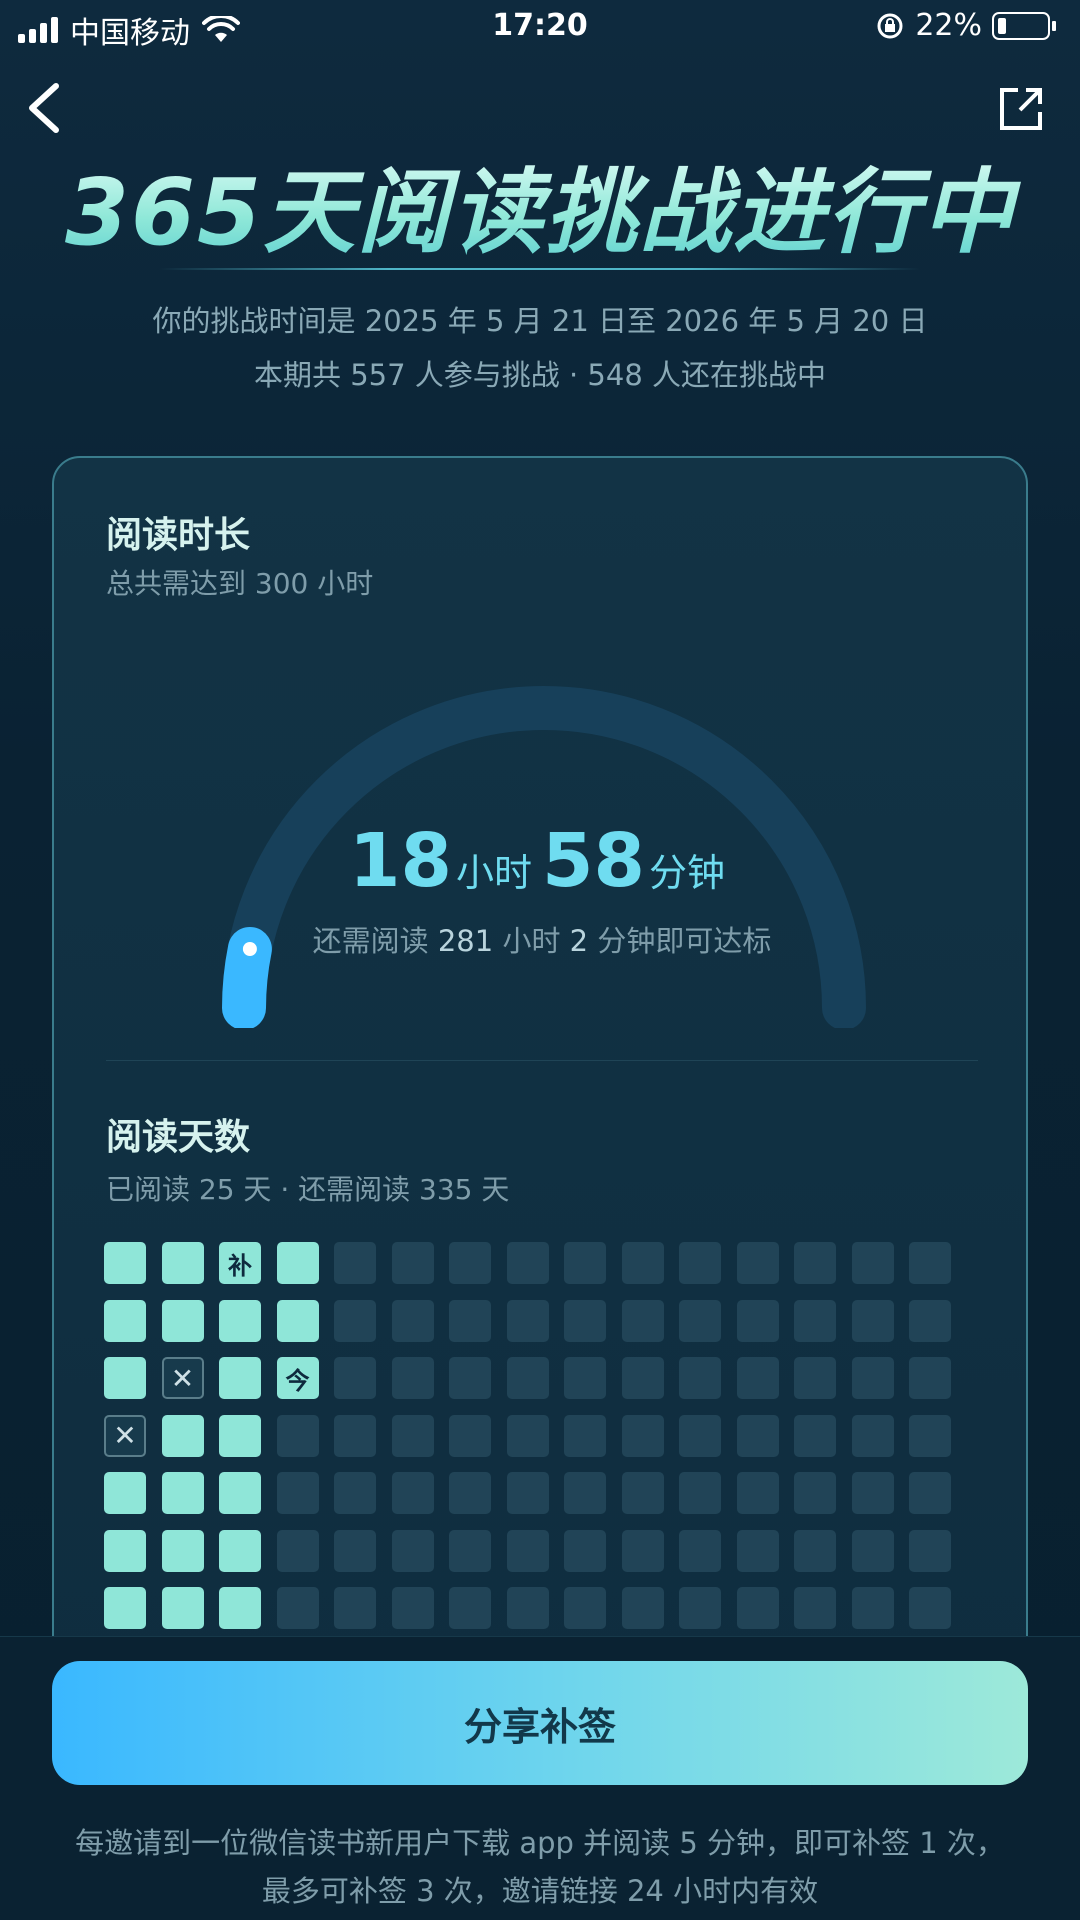 The height and width of the screenshot is (1920, 1080). Describe the element at coordinates (240, 1263) in the screenshot. I see `day-cell-makeup: 补` at that location.